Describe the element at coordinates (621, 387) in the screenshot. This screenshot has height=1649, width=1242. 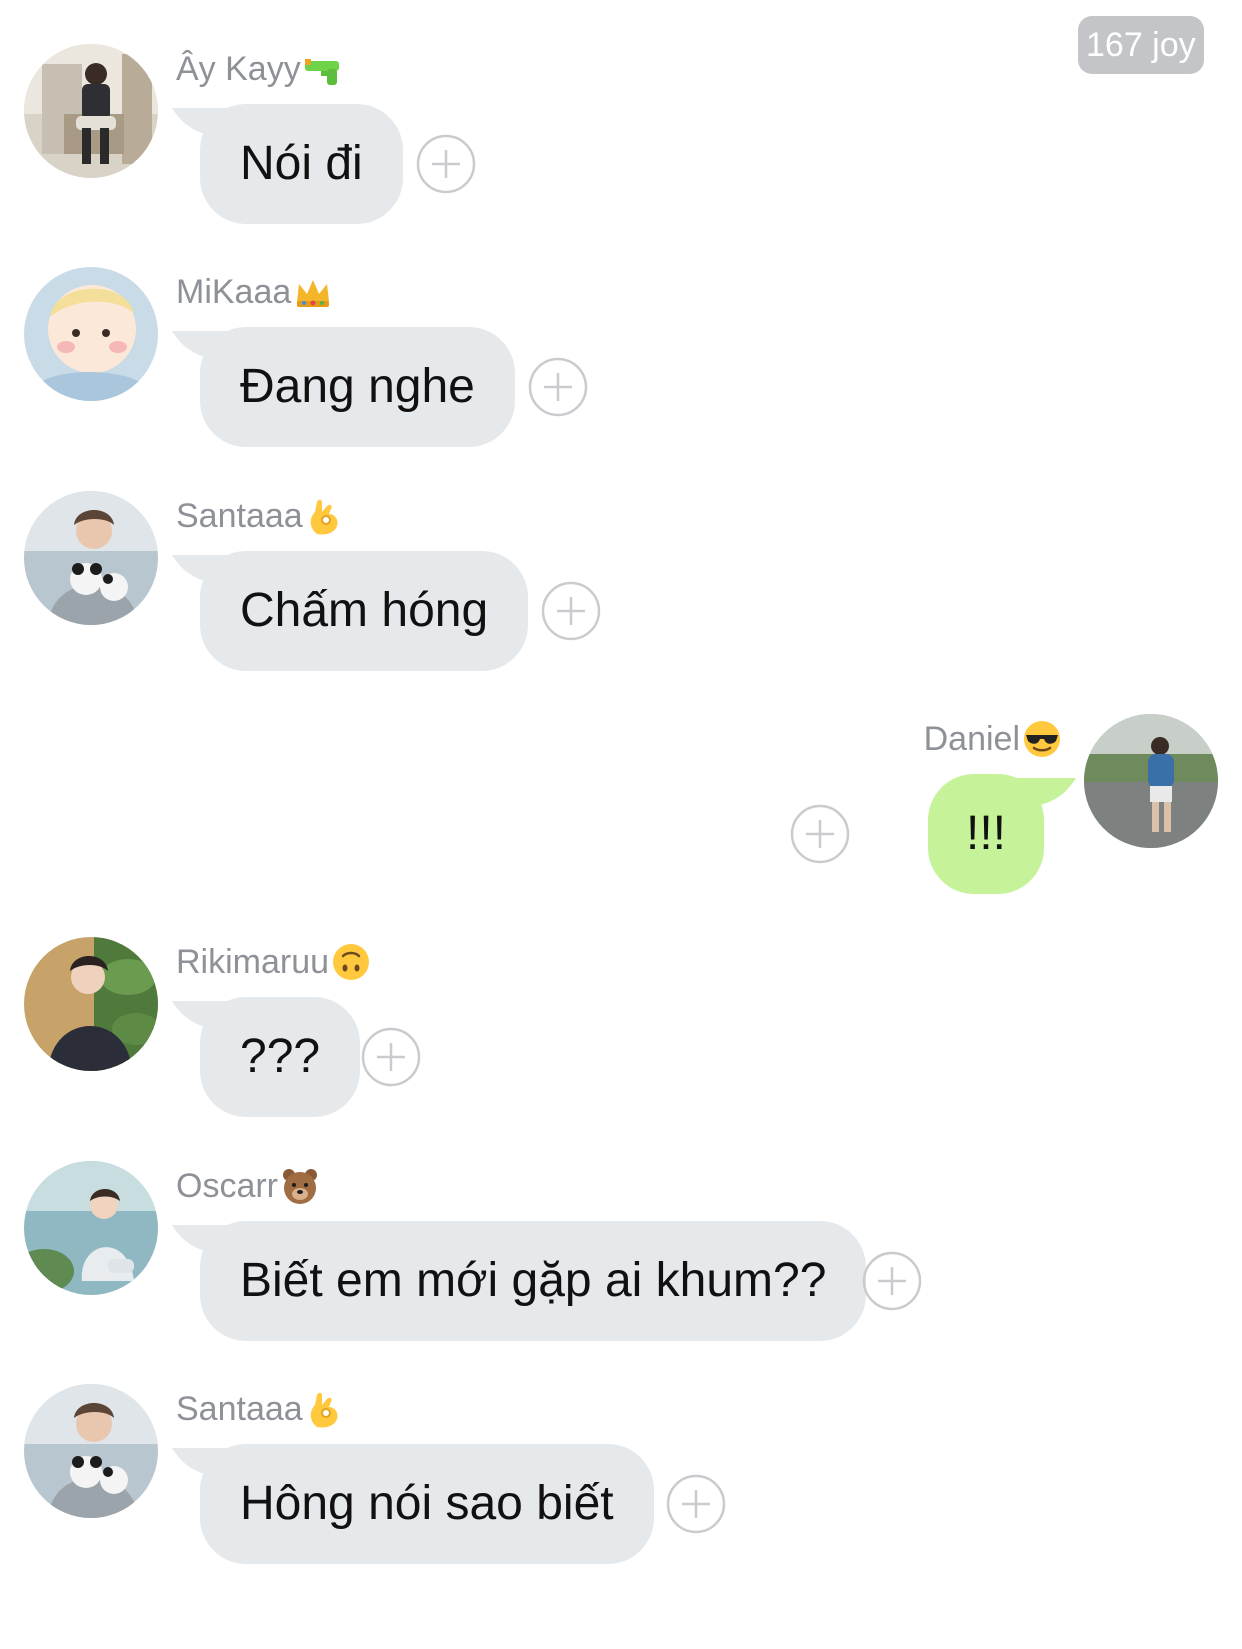
I see `message-row: MiKaaa Đang nghe` at that location.